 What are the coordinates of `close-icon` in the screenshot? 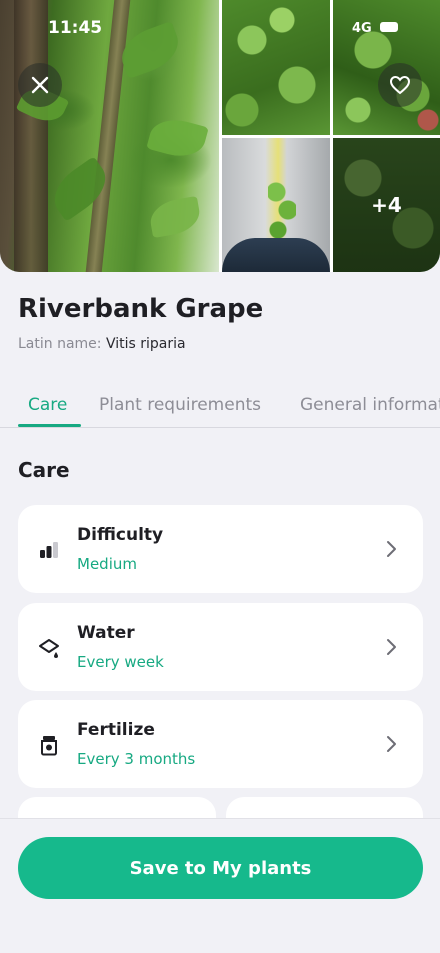 It's located at (40, 85).